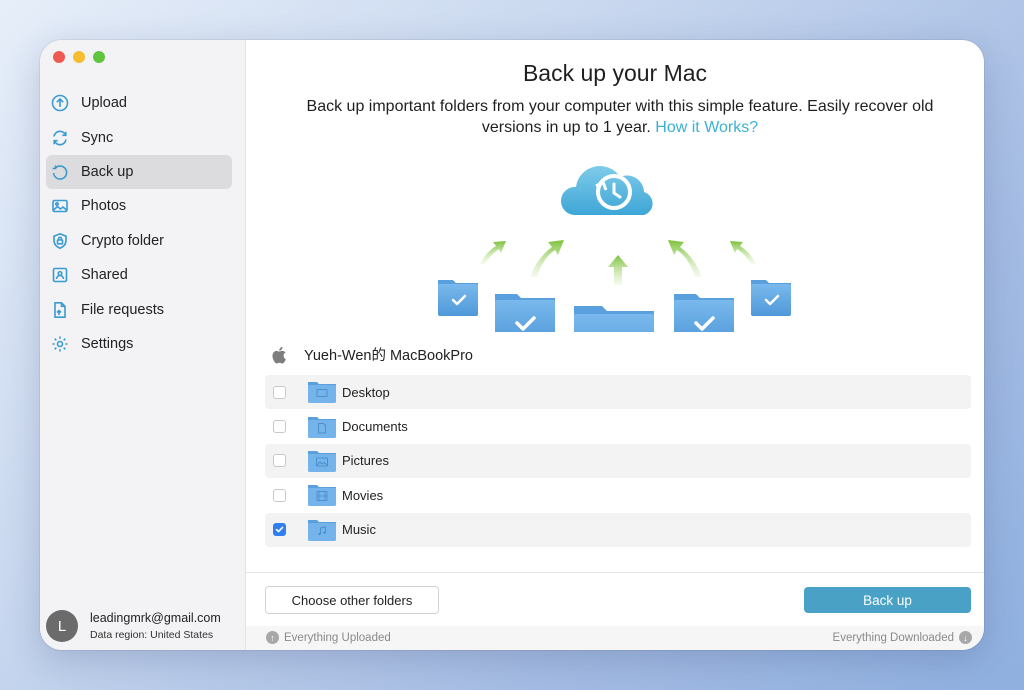 The image size is (1024, 690). Describe the element at coordinates (139, 172) in the screenshot. I see `sidebar-item-back-up: Back up` at that location.